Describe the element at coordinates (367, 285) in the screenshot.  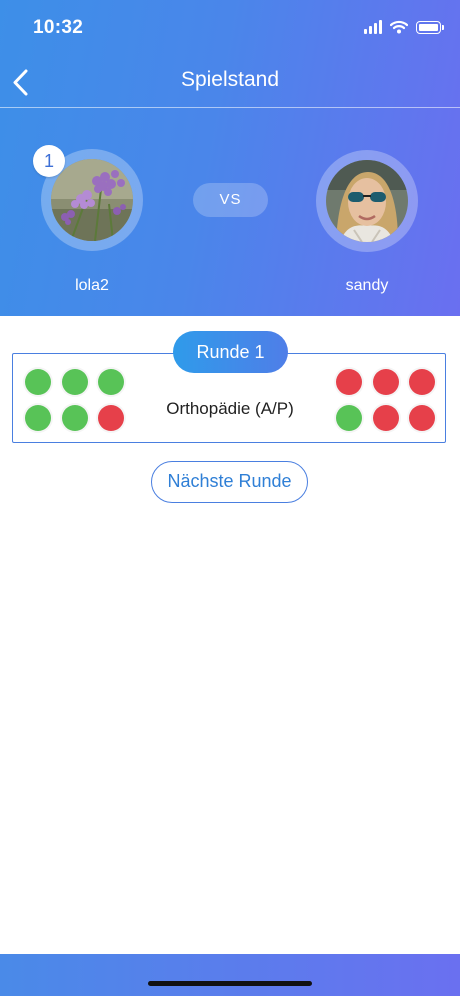
I see `player-right-name: sandy` at that location.